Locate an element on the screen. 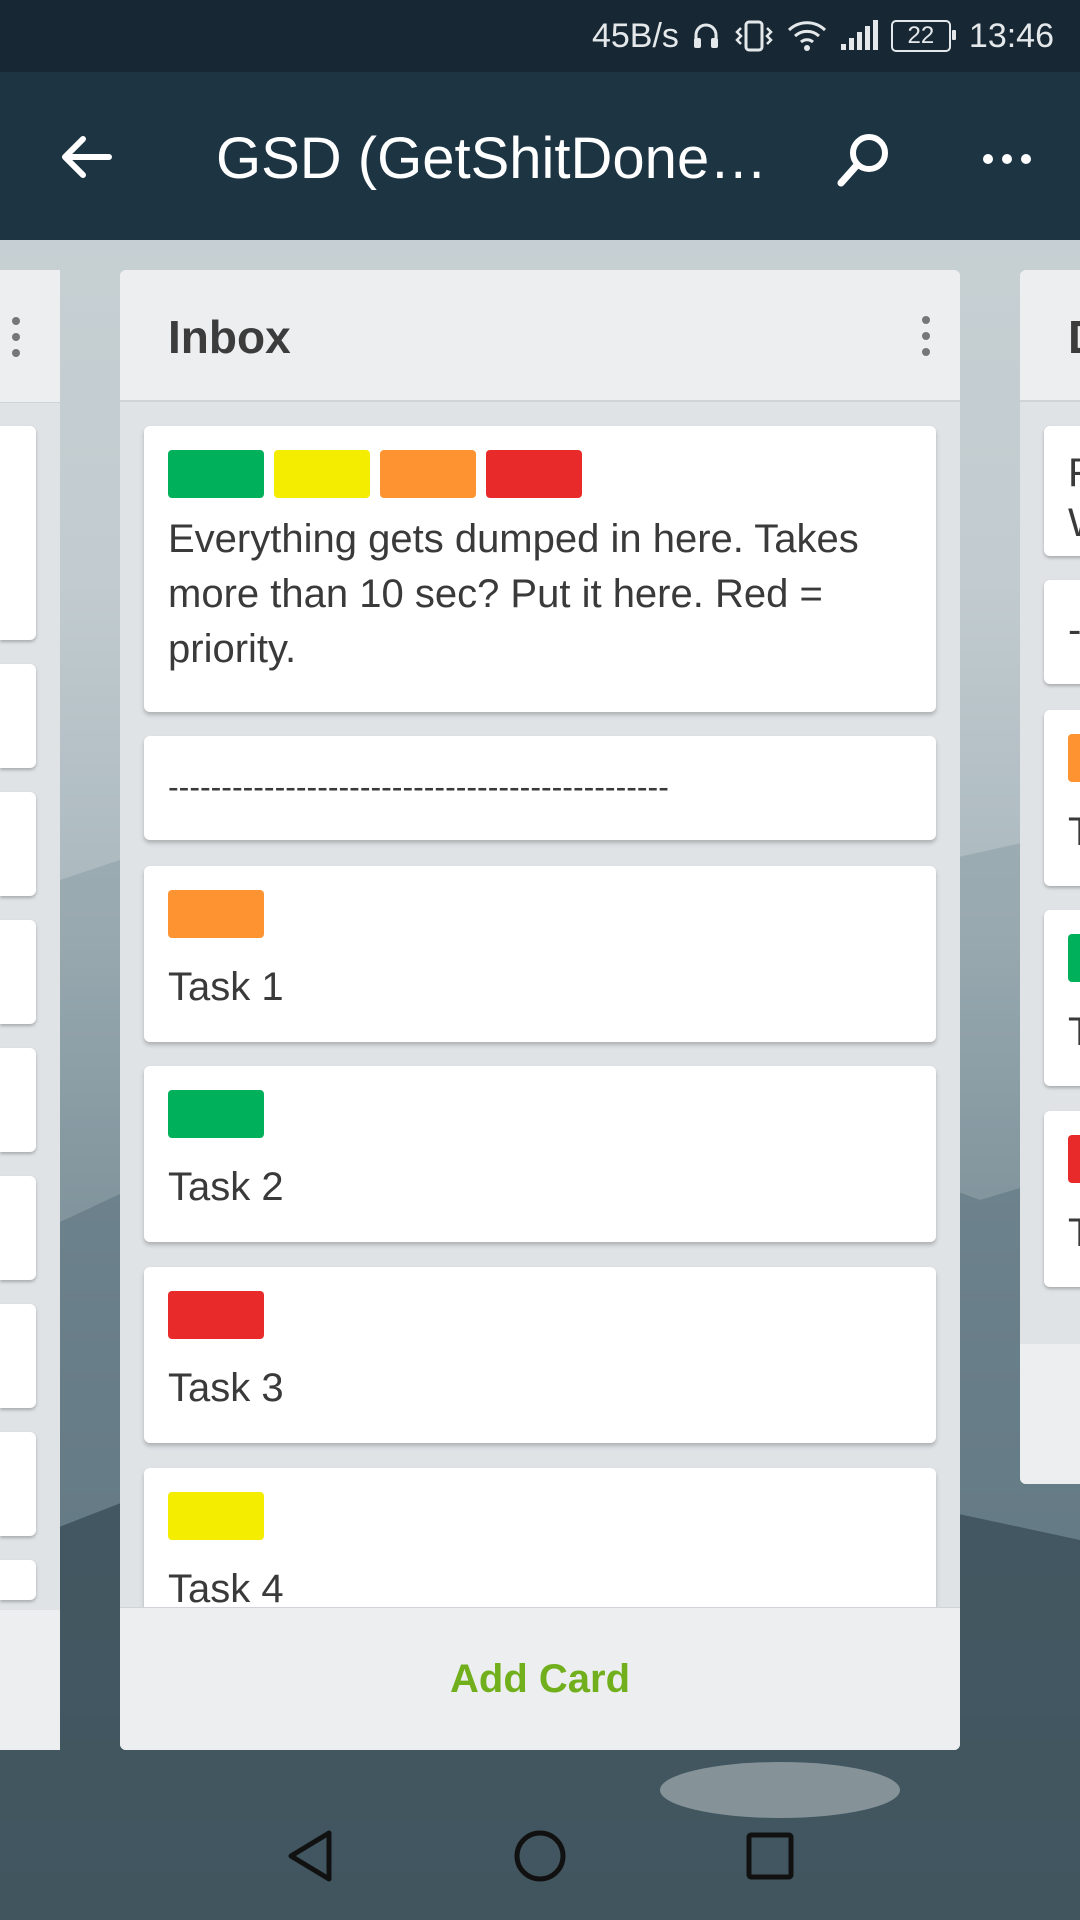 This screenshot has height=1920, width=1080. previous-list is located at coordinates (30, 1010).